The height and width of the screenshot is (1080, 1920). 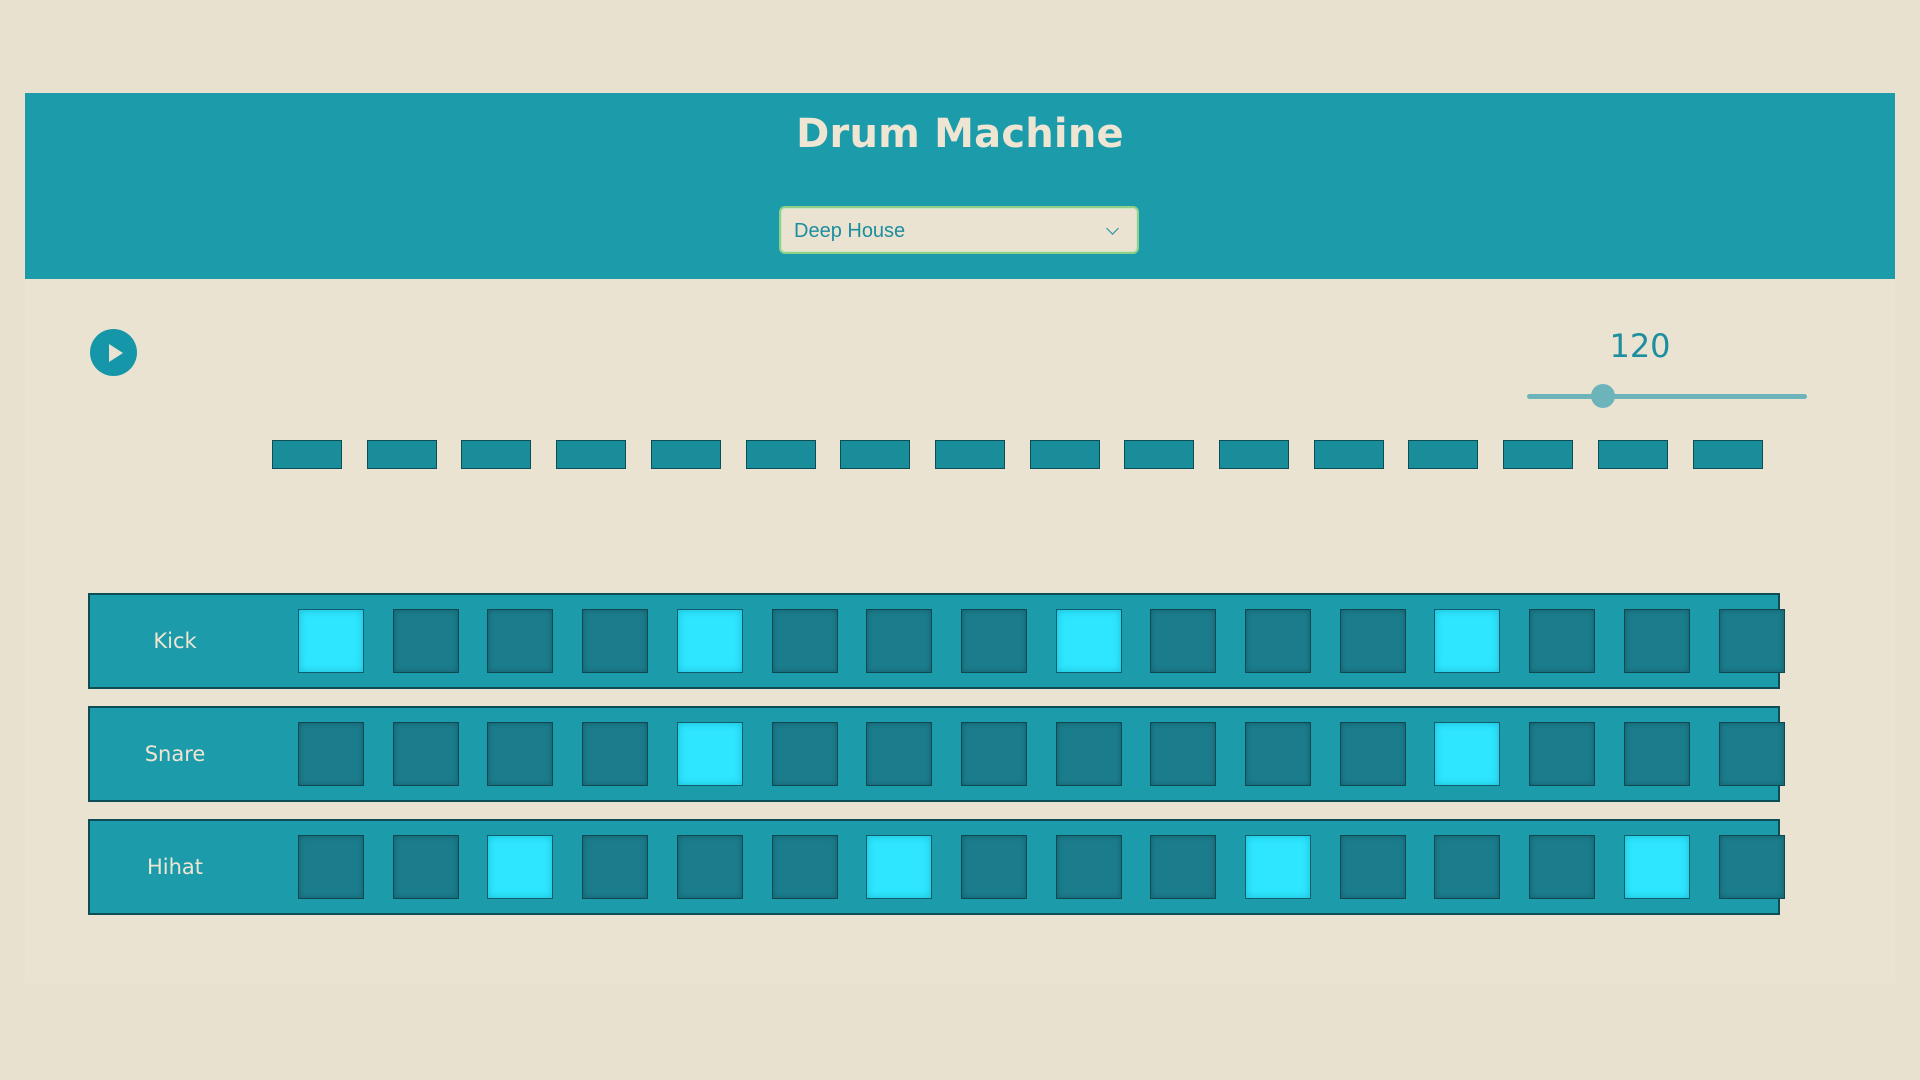 I want to click on preset-select-value: Deep House, so click(x=850, y=231).